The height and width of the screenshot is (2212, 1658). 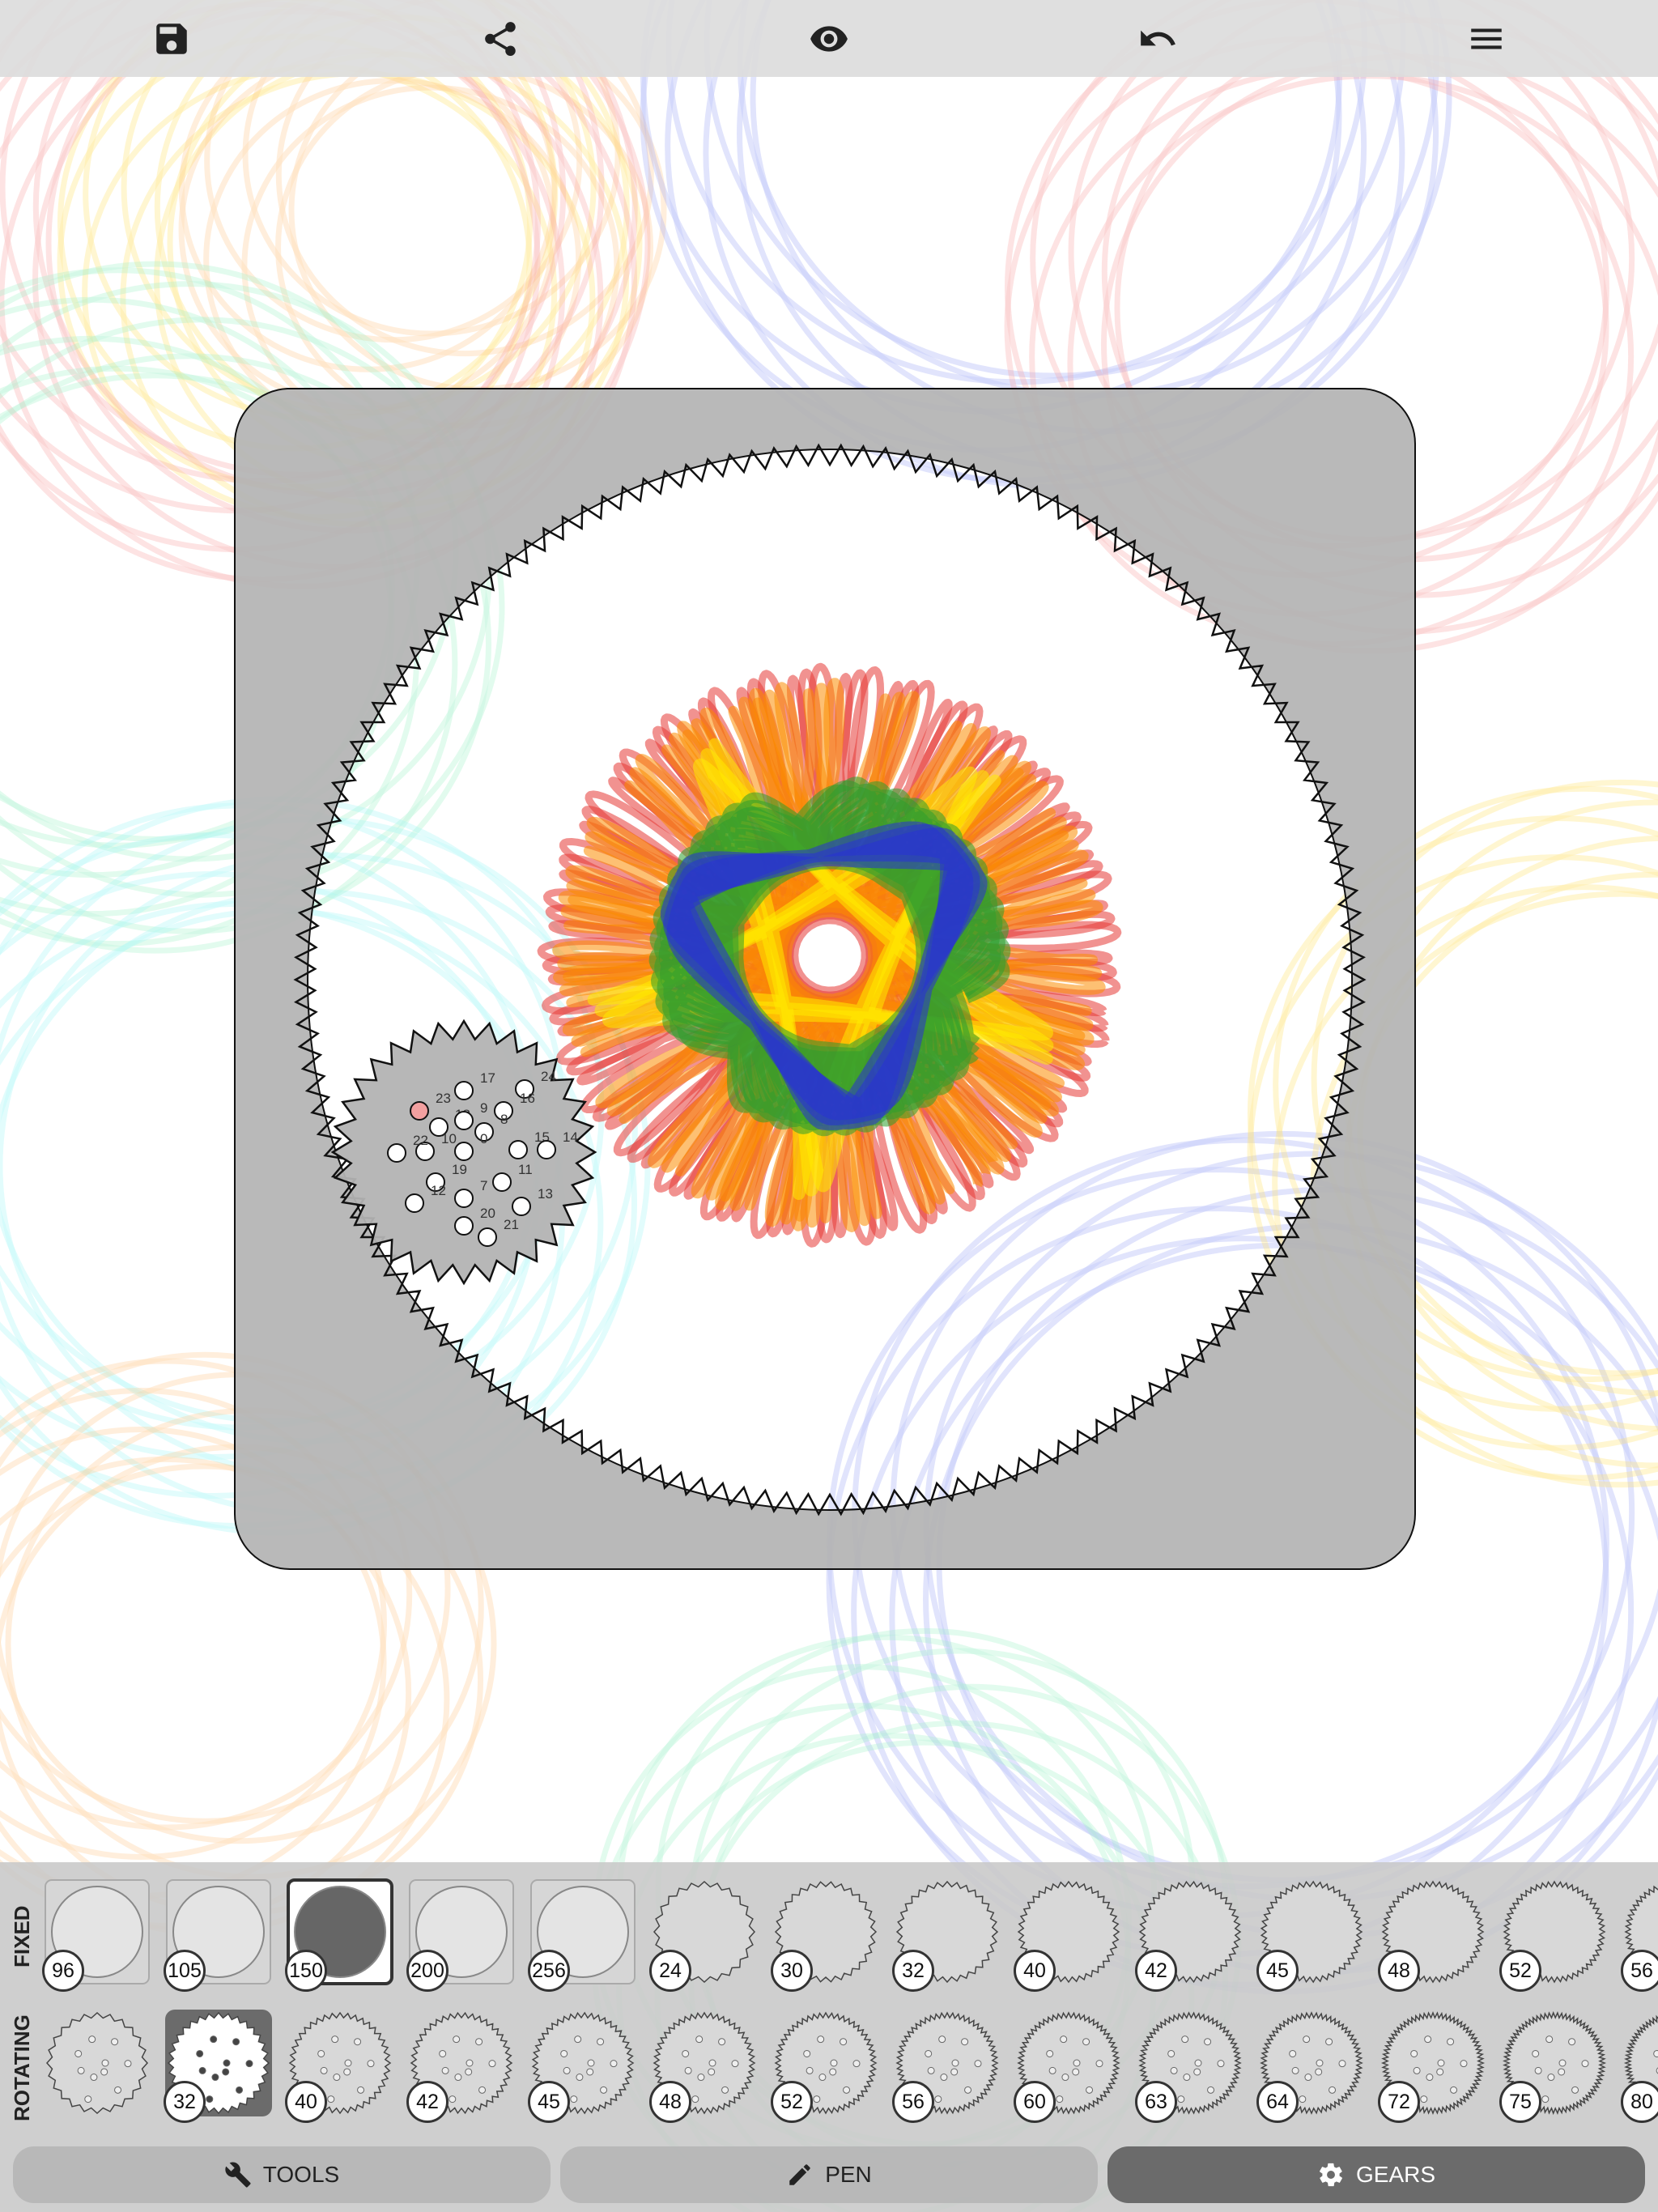 I want to click on preview-button, so click(x=829, y=38).